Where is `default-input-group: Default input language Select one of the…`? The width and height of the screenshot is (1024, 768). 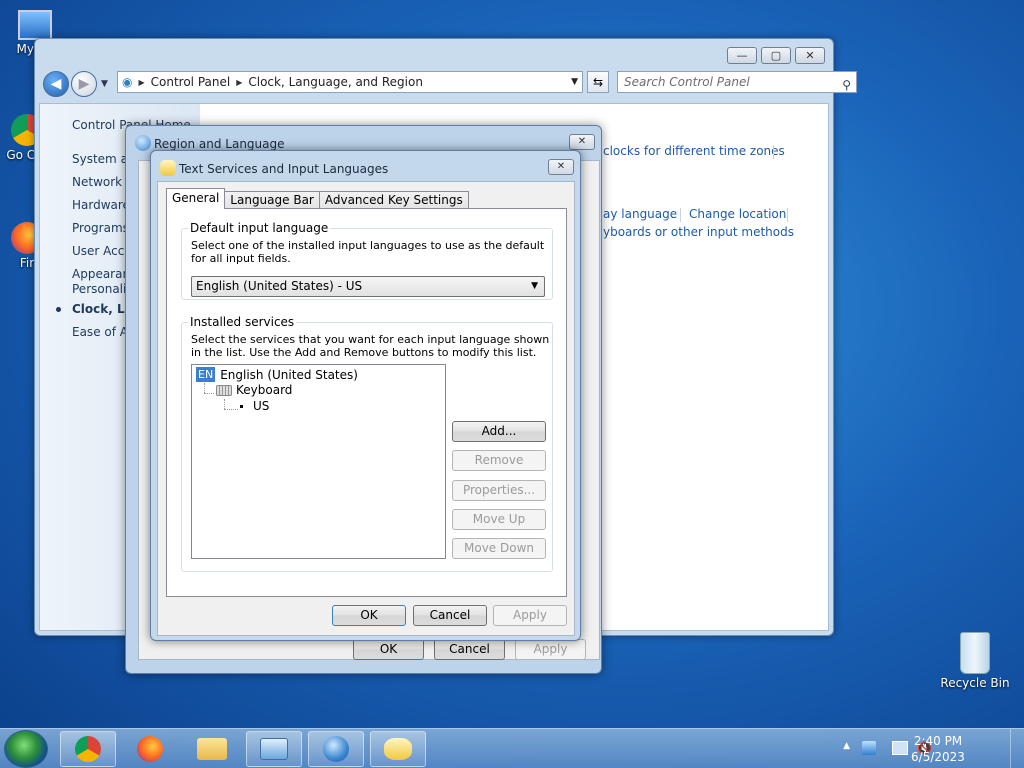 default-input-group: Default input language Select one of the… is located at coordinates (367, 260).